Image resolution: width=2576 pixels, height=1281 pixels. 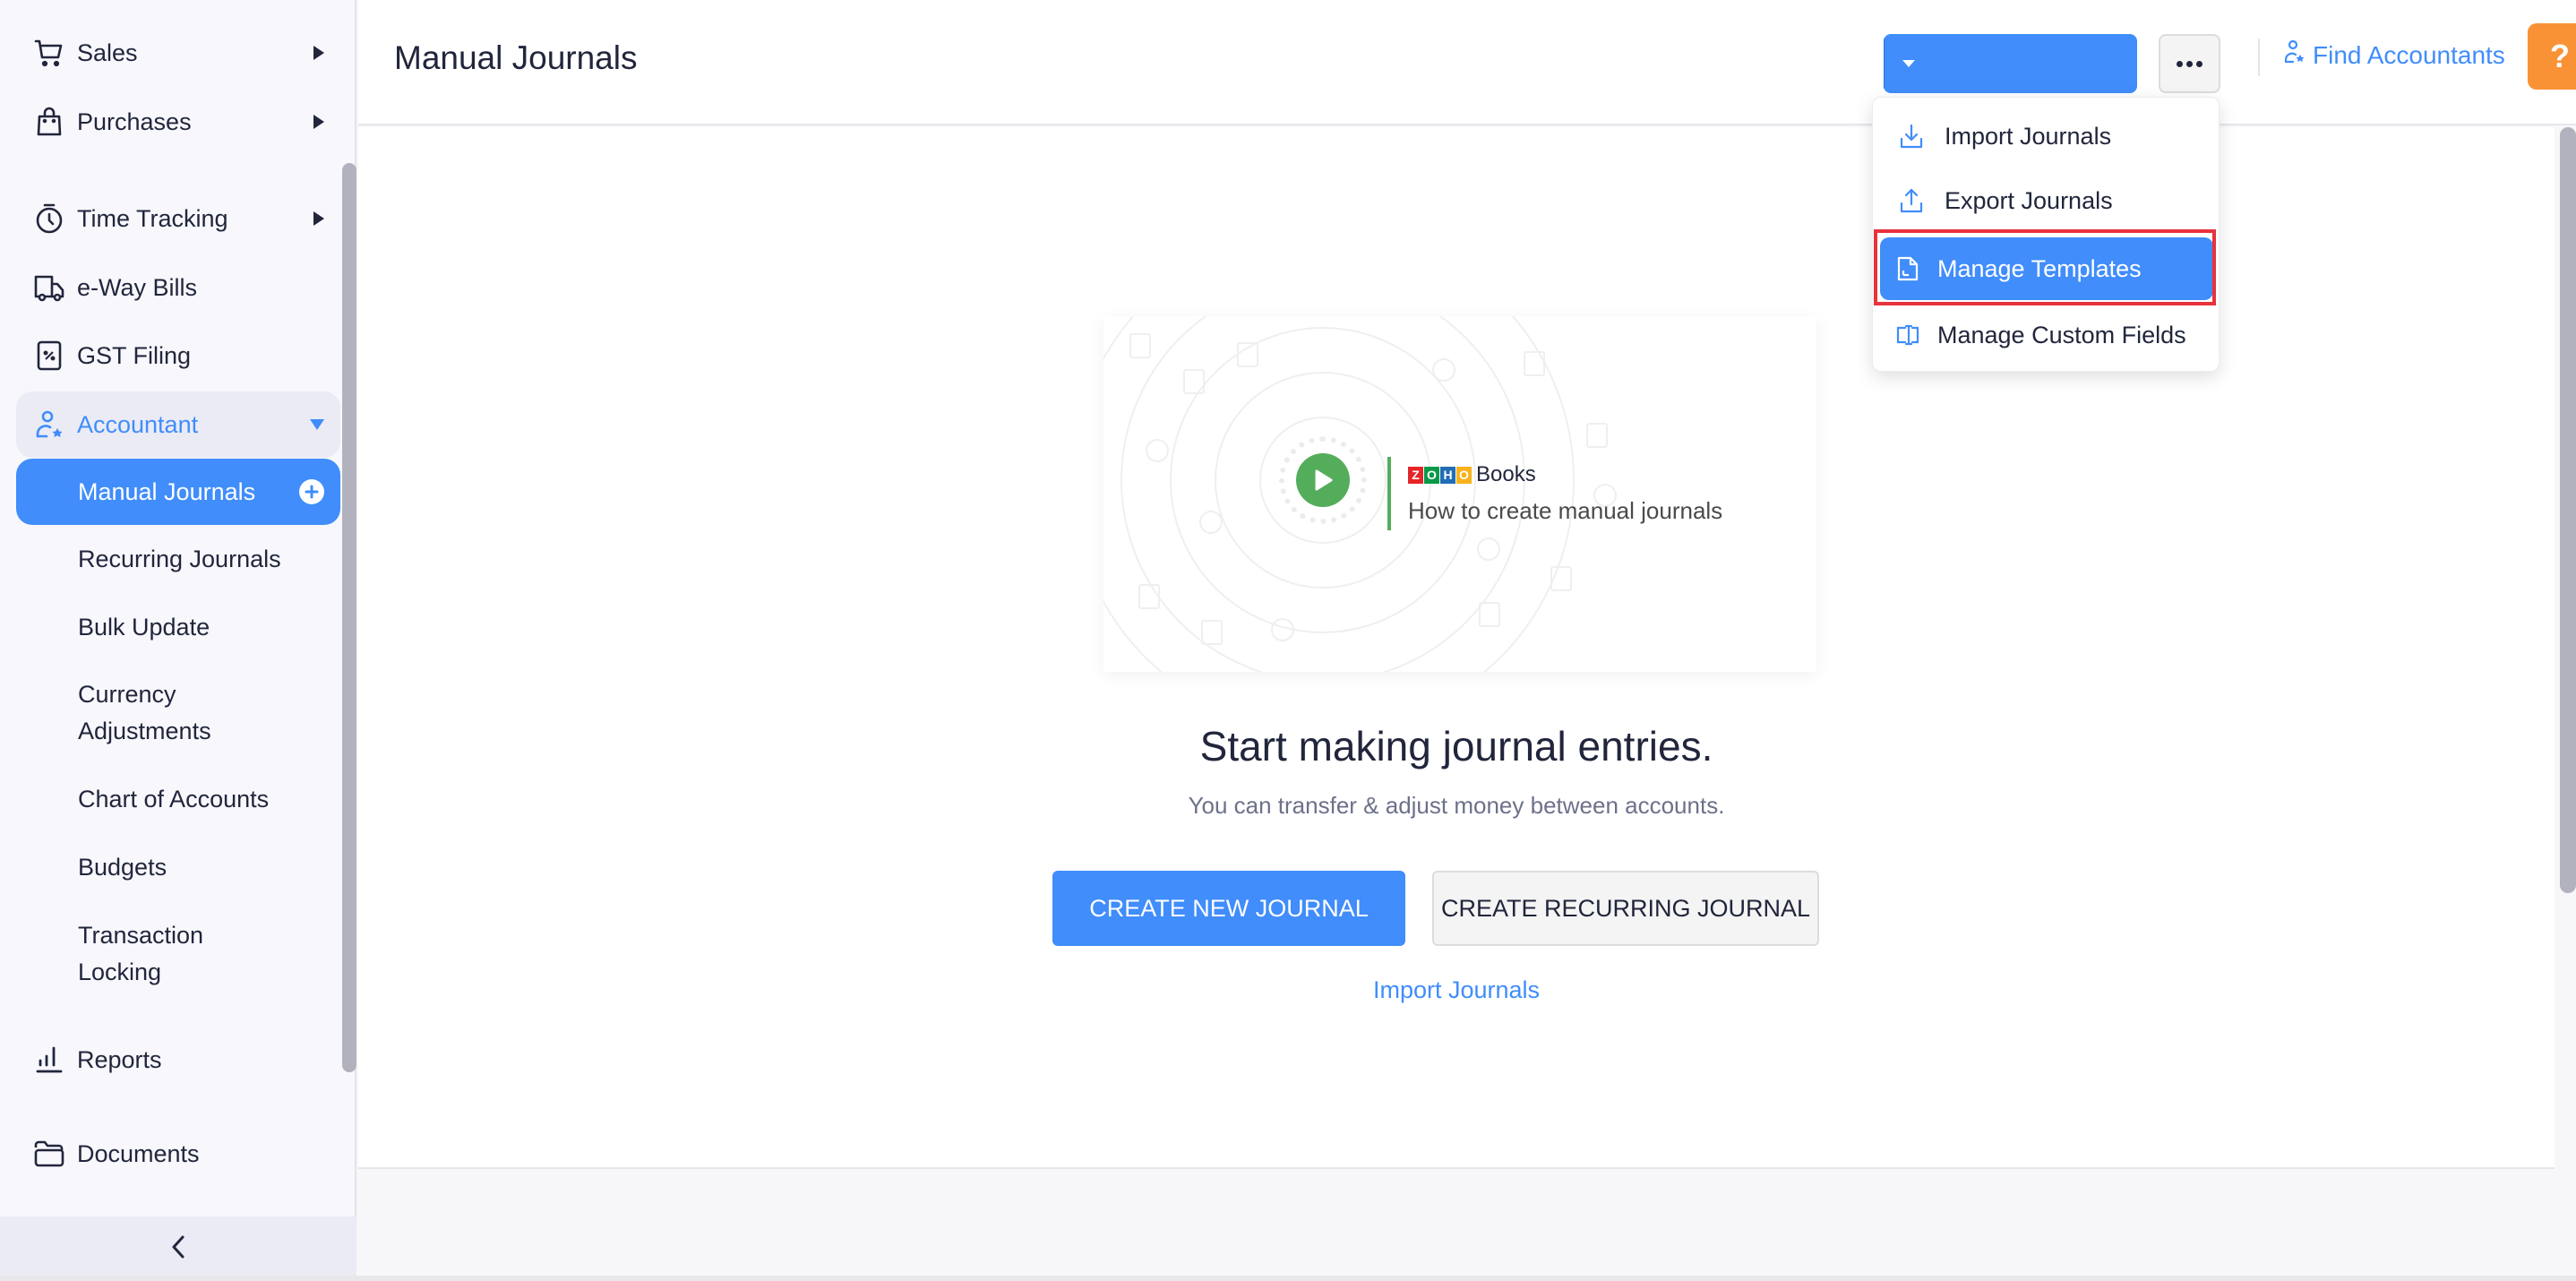 I want to click on sidebar-item-gst-filing: GST Filing, so click(x=178, y=355).